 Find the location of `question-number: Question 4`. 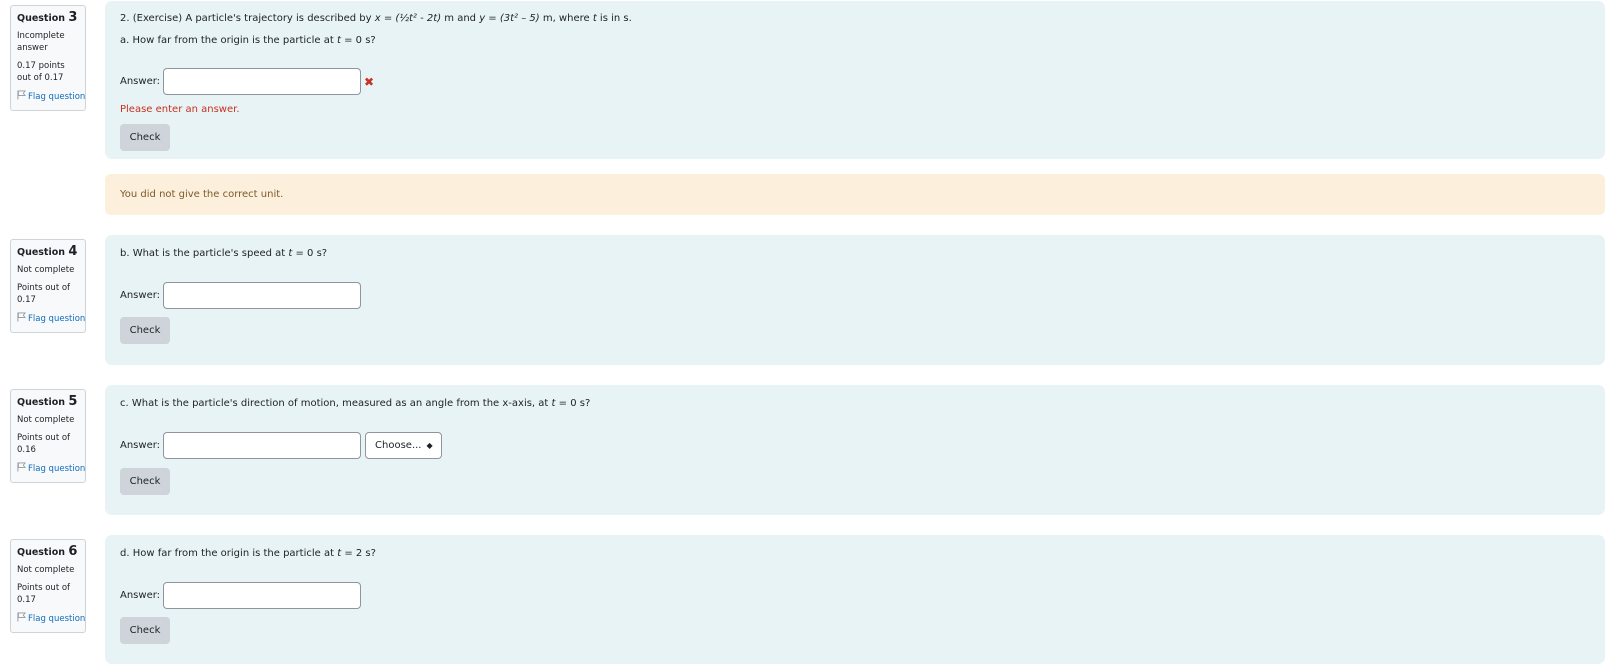

question-number: Question 4 is located at coordinates (47, 251).